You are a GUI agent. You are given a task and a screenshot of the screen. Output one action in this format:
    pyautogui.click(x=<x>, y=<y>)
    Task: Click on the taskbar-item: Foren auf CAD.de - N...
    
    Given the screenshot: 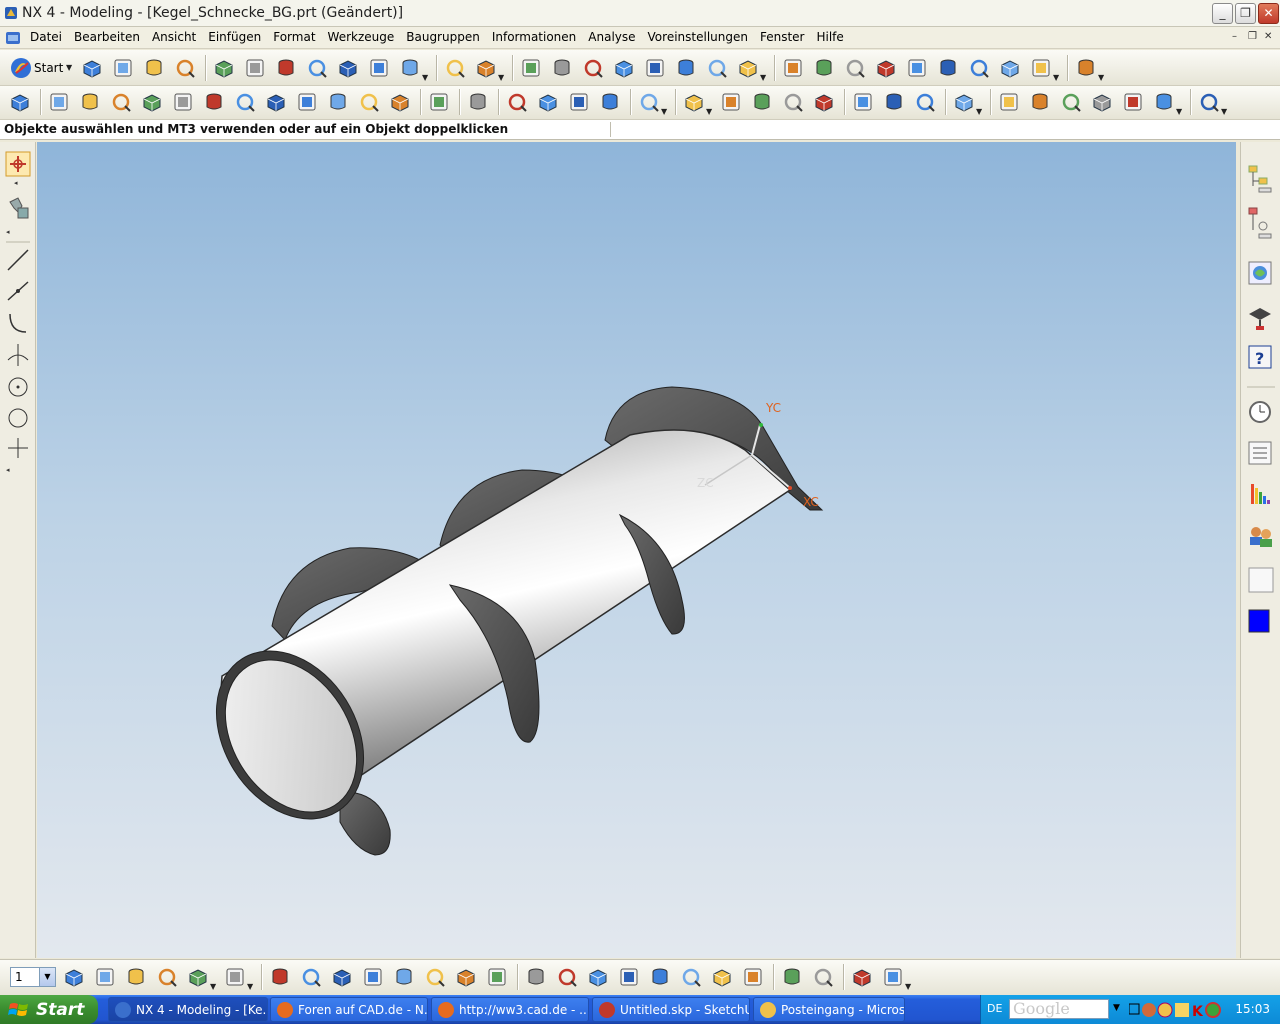 What is the action you would take?
    pyautogui.click(x=349, y=1009)
    